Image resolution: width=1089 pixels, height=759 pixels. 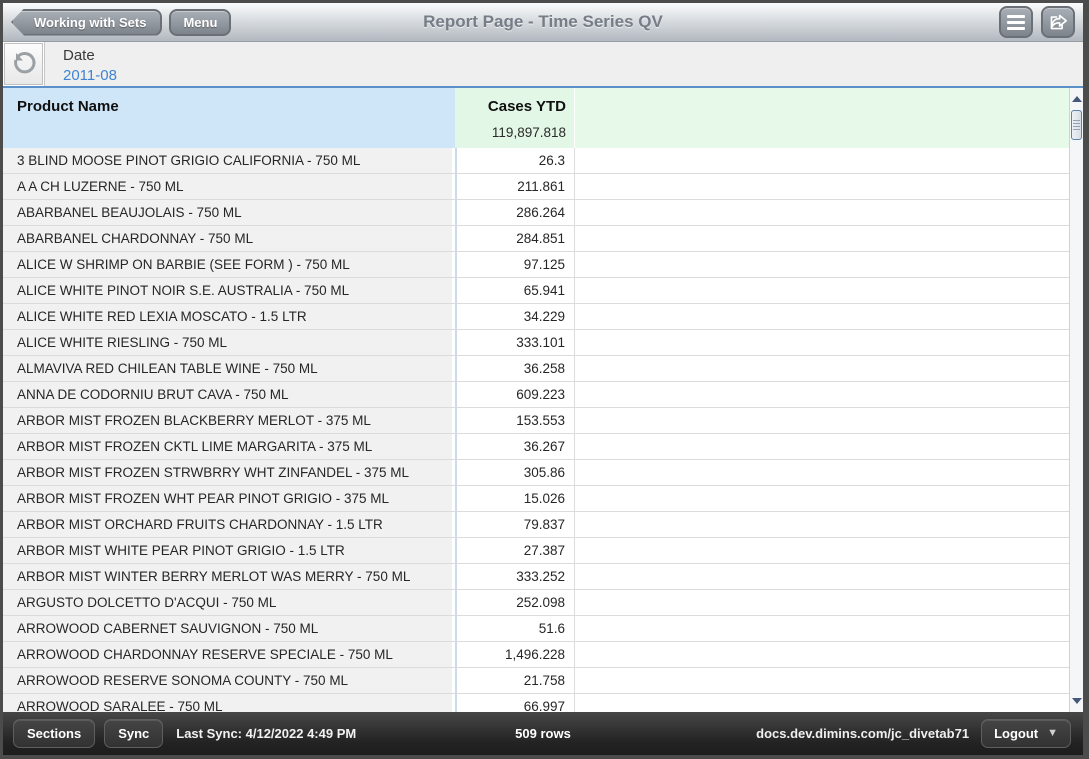 I want to click on cases-ytd-cell: 34.229, so click(x=514, y=316).